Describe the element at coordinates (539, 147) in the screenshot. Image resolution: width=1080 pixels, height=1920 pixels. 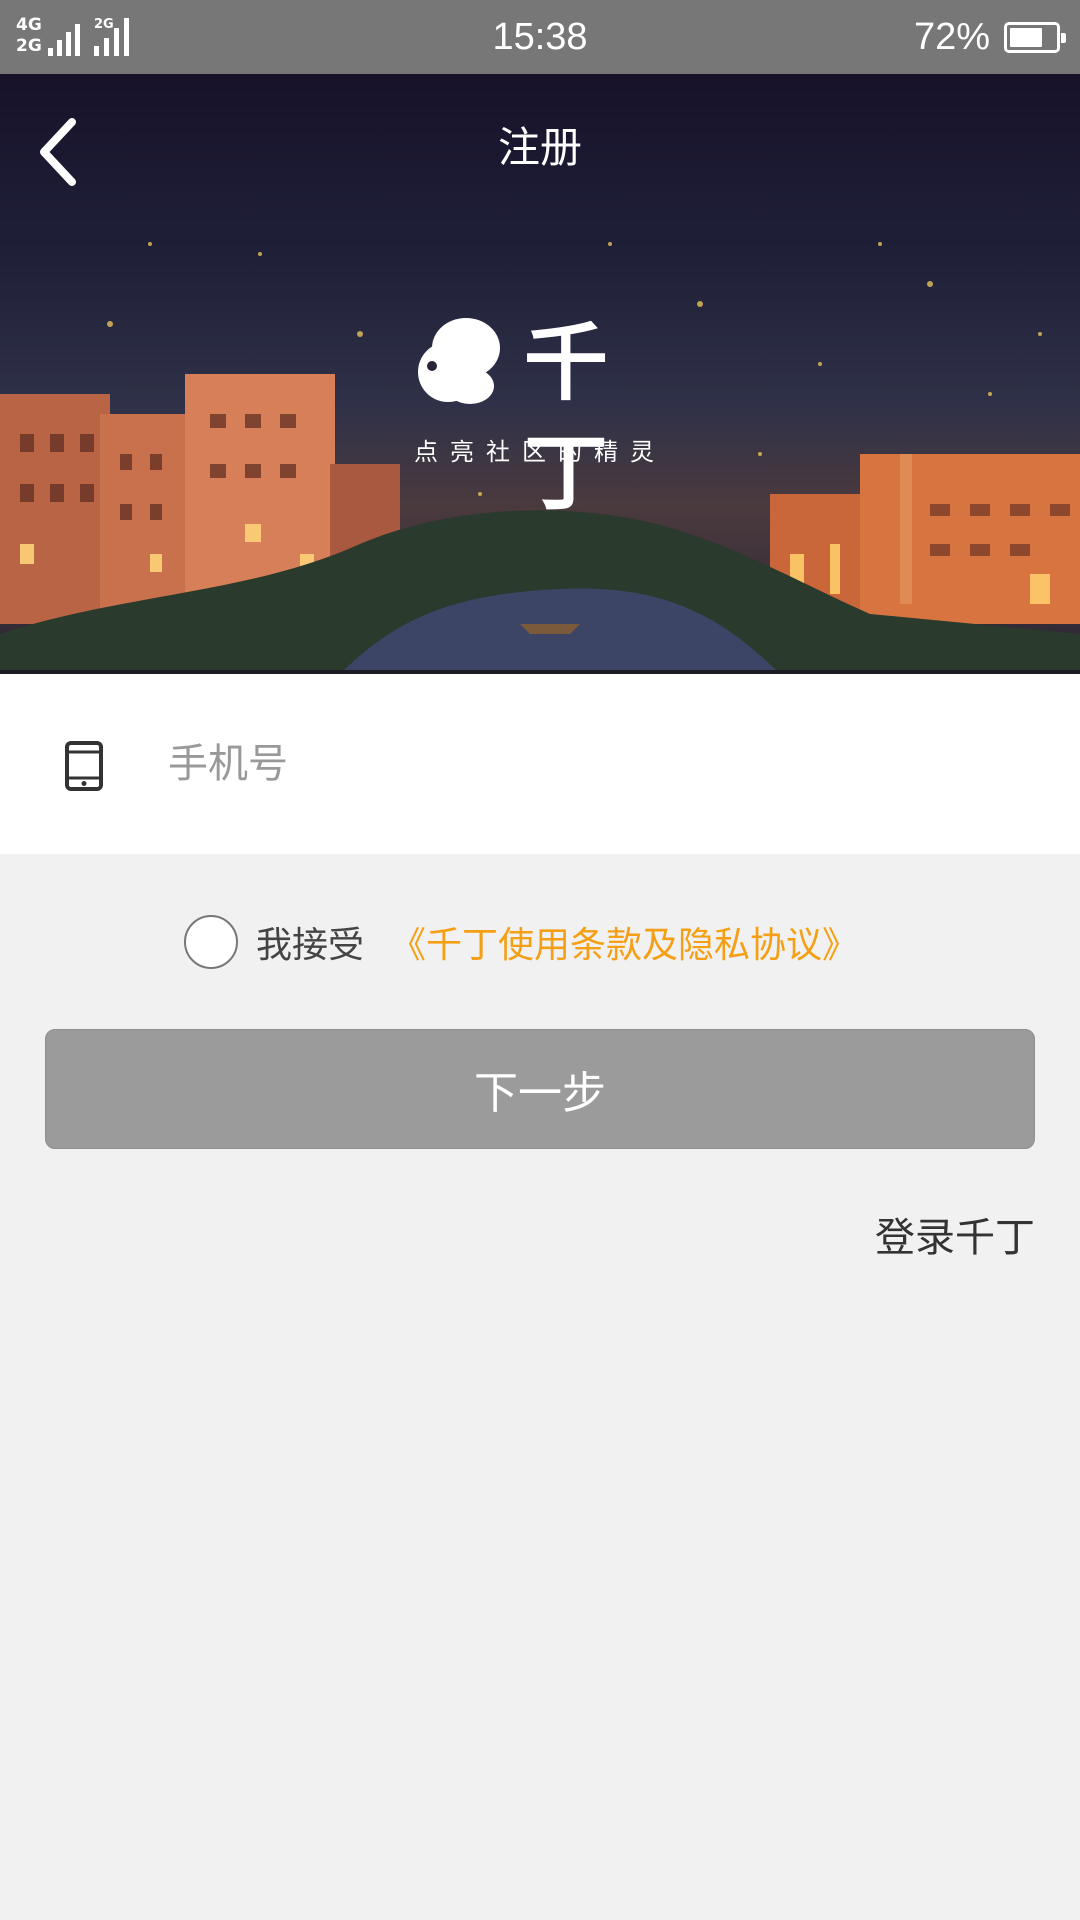
I see `page-title: 注册` at that location.